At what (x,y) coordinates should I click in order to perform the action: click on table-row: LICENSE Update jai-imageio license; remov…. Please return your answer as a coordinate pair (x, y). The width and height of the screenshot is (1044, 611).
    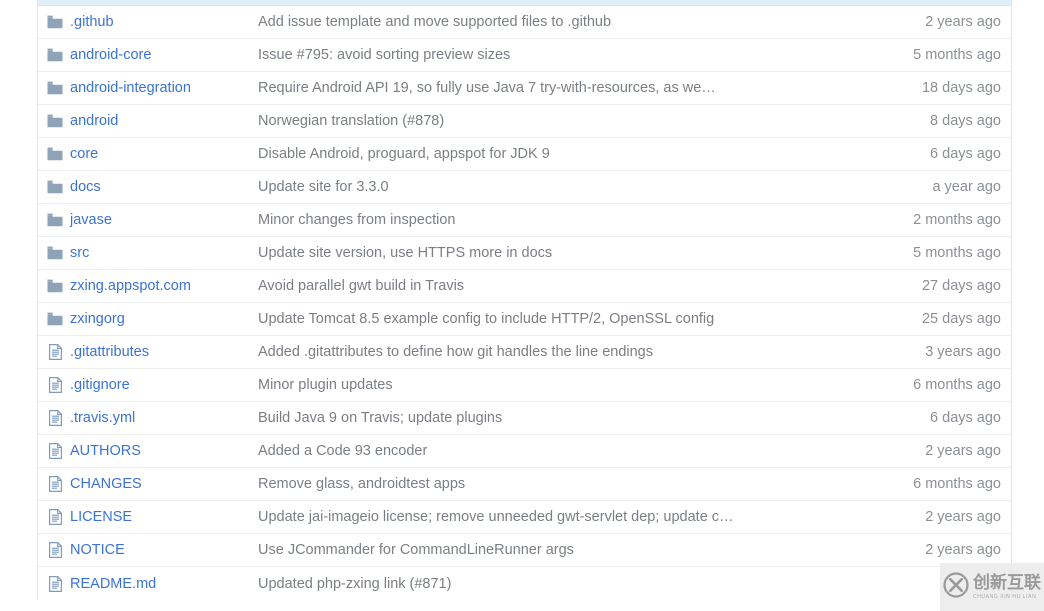
    Looking at the image, I should click on (524, 517).